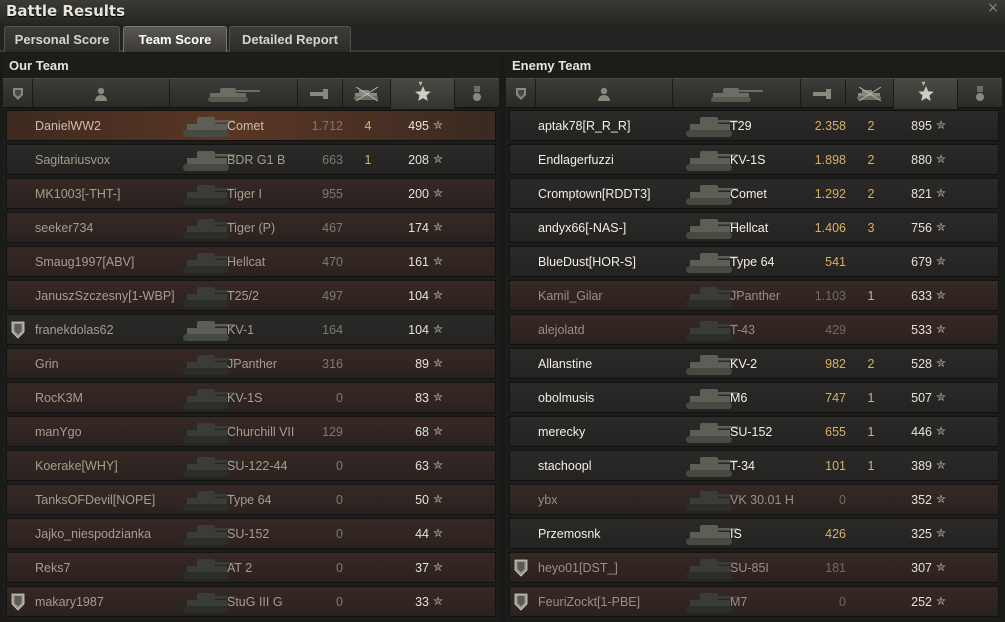 This screenshot has width=1005, height=622. I want to click on vehicle-name: Comet, so click(245, 126).